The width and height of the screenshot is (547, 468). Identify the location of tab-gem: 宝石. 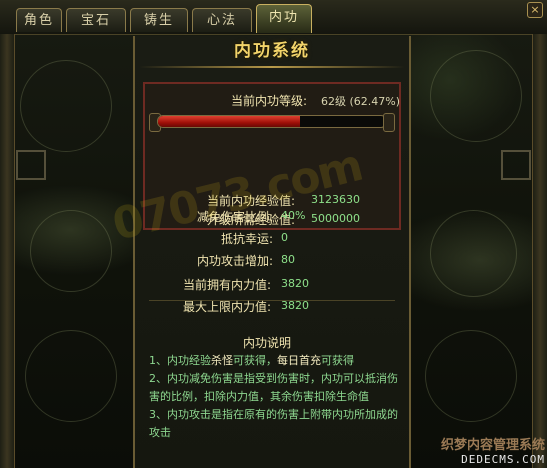
(96, 20).